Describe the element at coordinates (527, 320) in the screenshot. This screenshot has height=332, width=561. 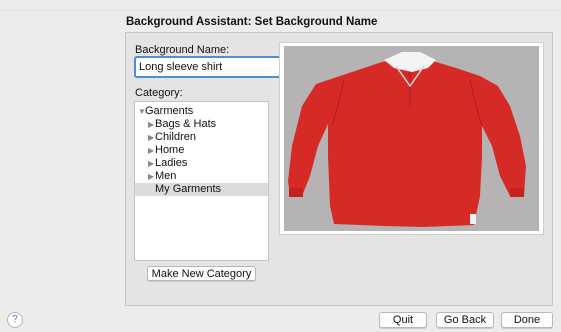
I see `done-button: Done` at that location.